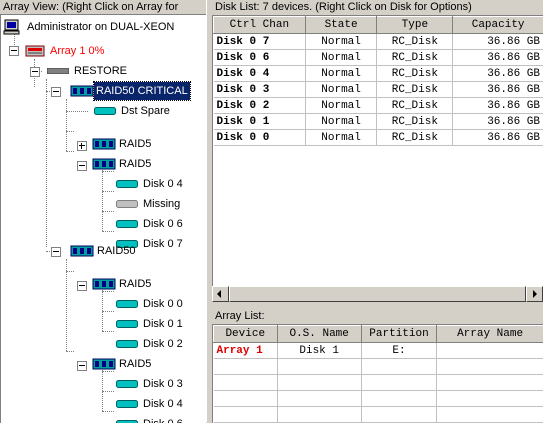 This screenshot has width=543, height=423. I want to click on table-row: Disk 0 0 Normal RC_Disk 36.86 GB, so click(378, 138).